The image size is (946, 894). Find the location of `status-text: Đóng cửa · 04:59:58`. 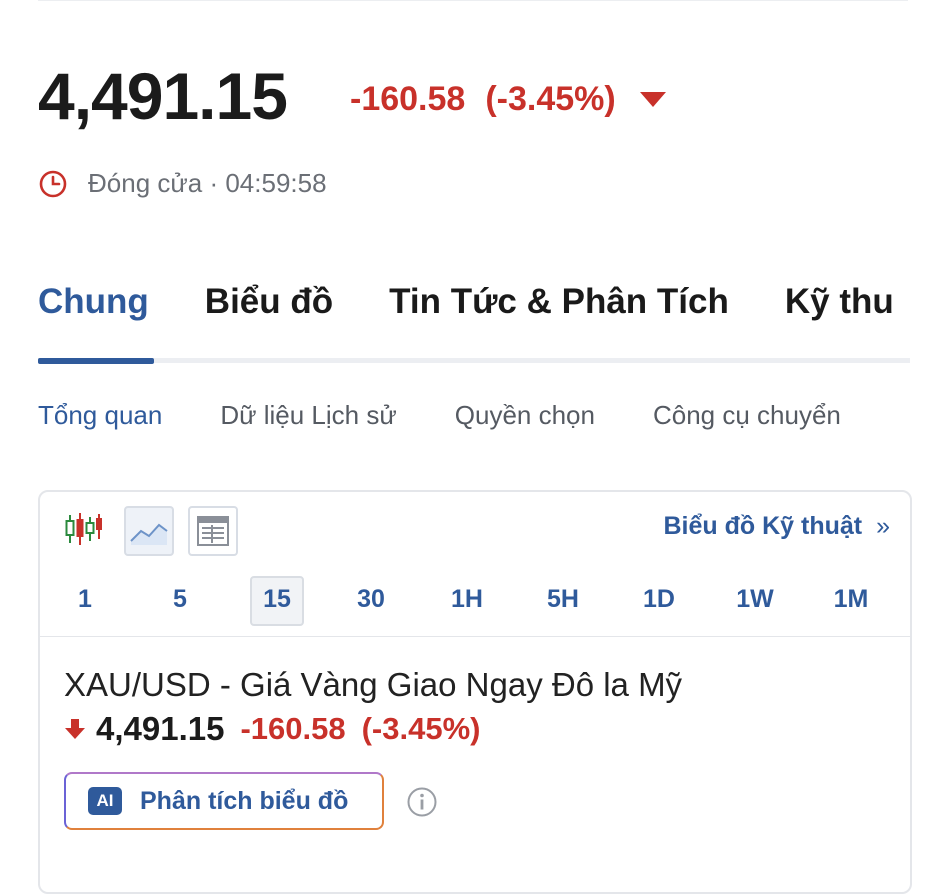

status-text: Đóng cửa · 04:59:58 is located at coordinates (207, 183).